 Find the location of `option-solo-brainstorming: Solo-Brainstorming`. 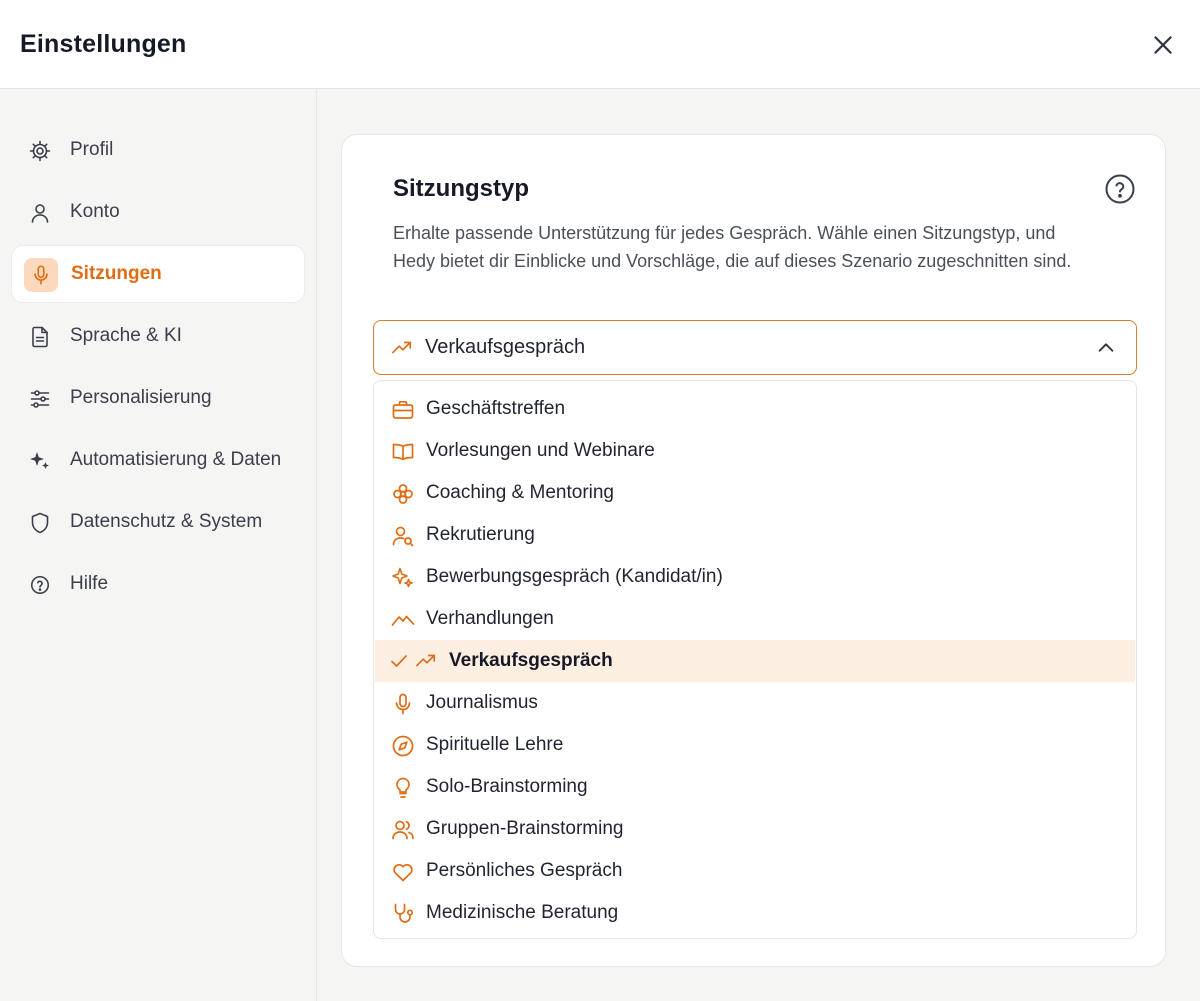

option-solo-brainstorming: Solo-Brainstorming is located at coordinates (755, 787).